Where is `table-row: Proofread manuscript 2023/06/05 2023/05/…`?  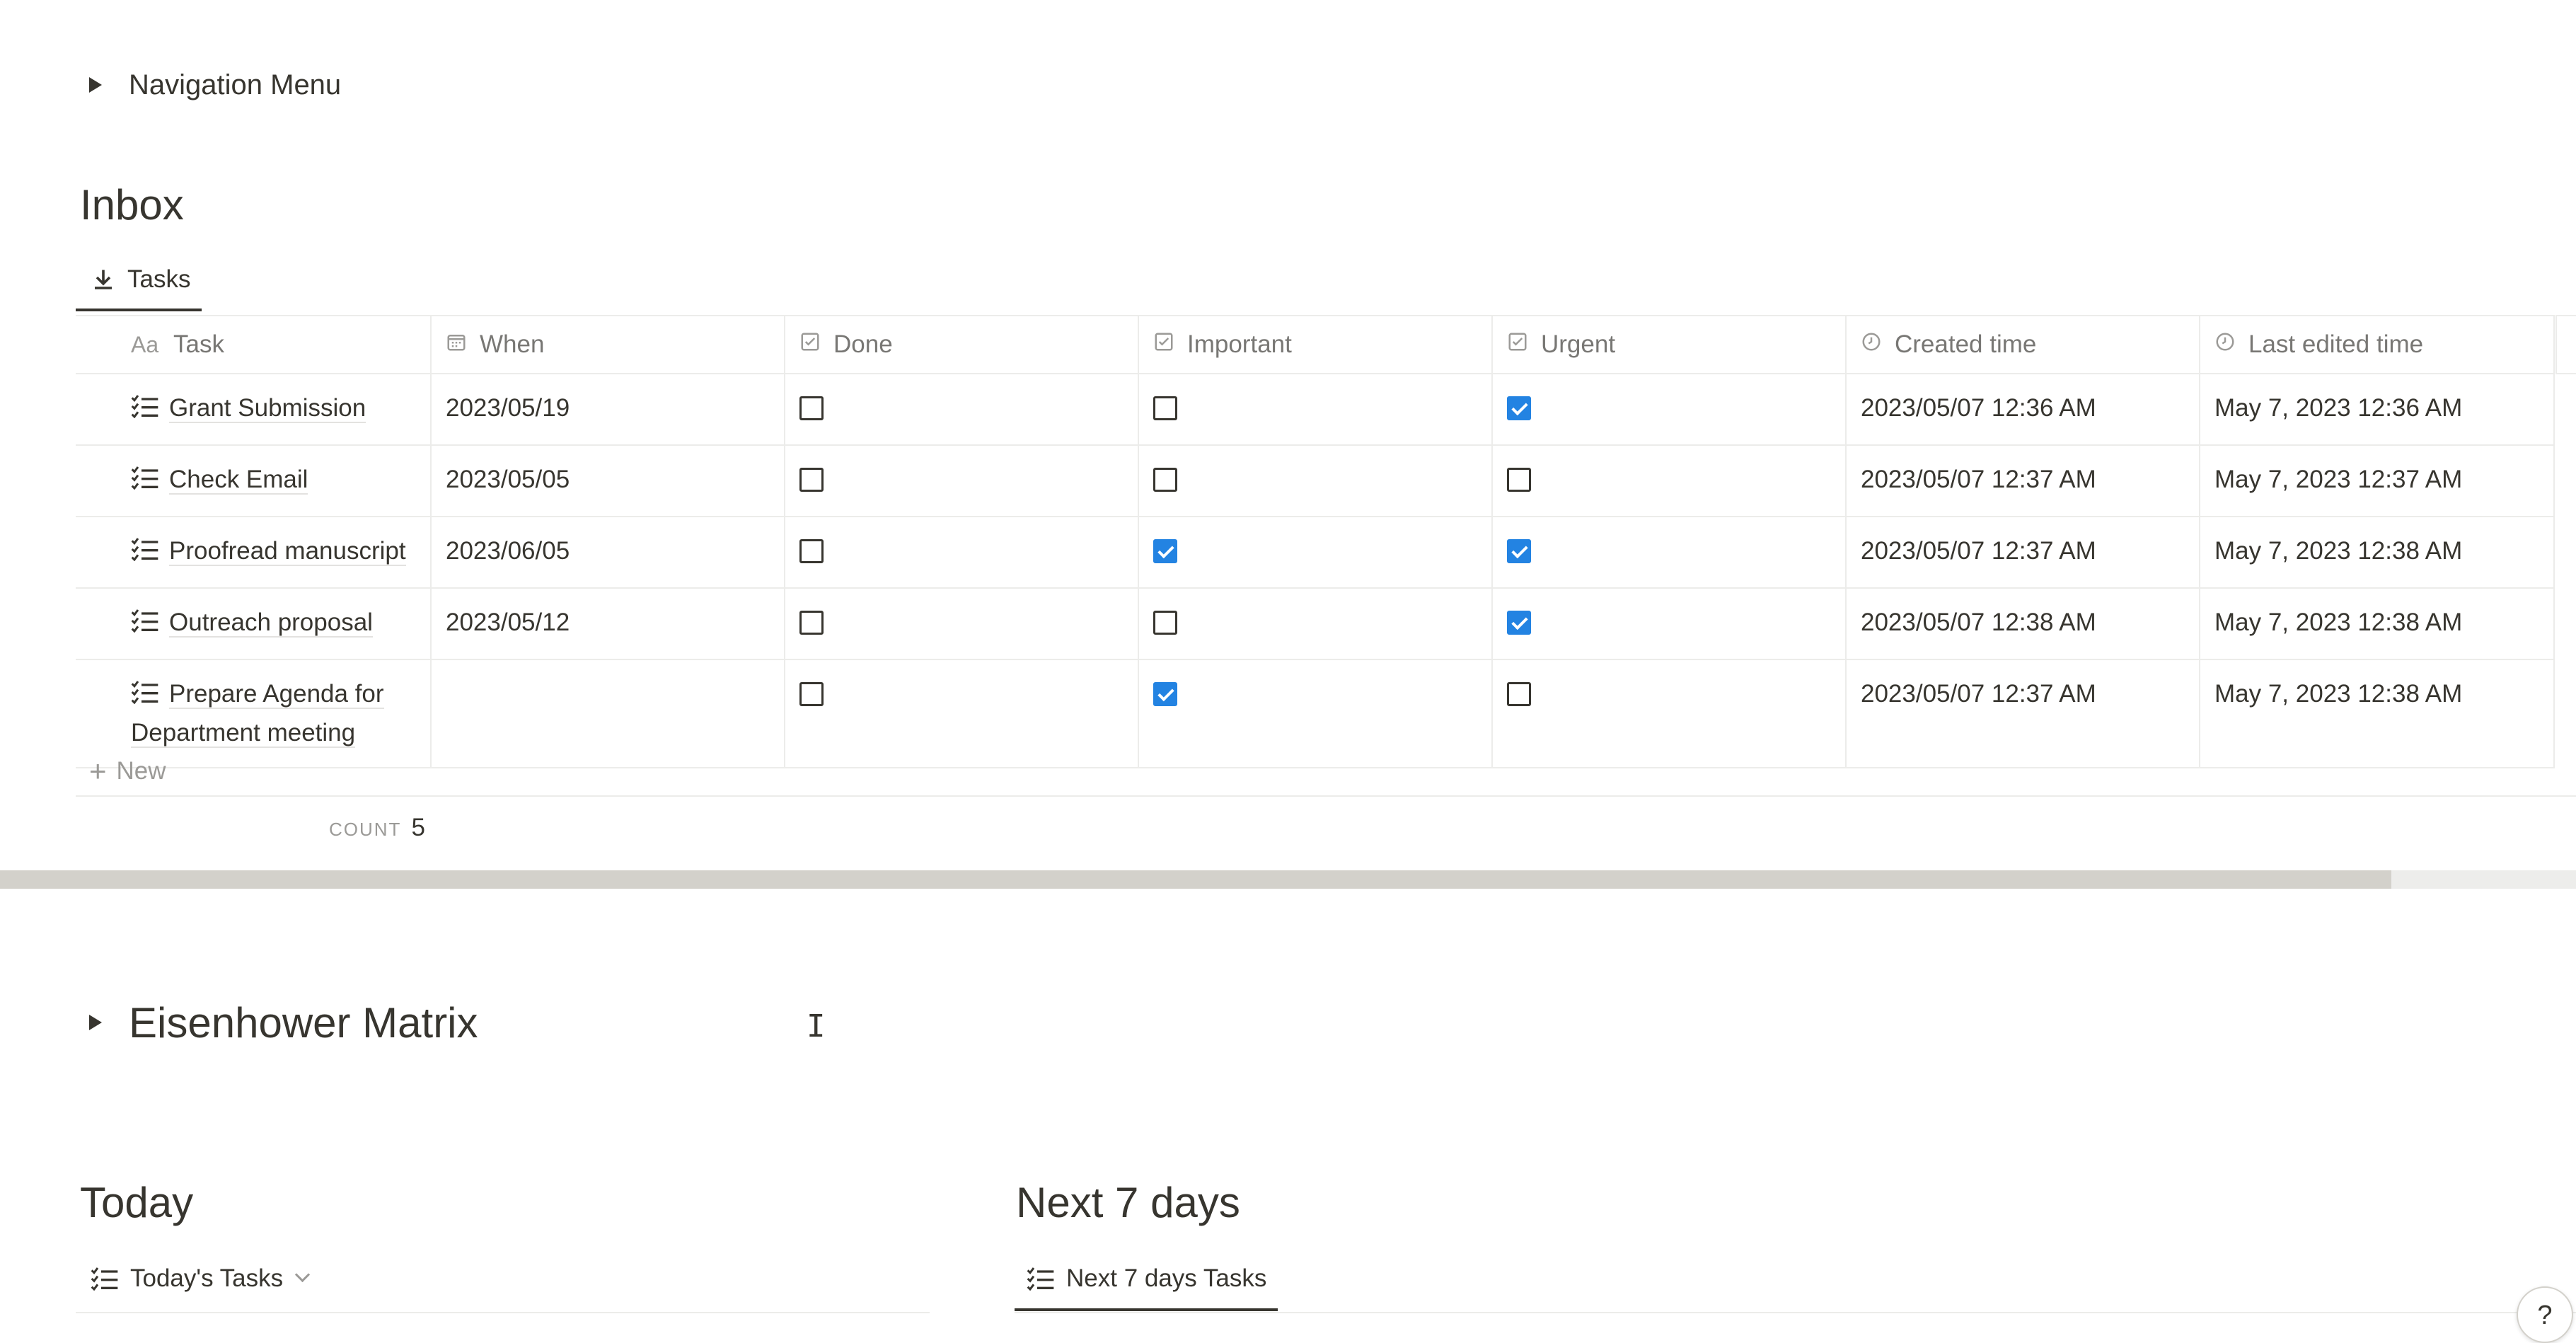
table-row: Proofread manuscript 2023/06/05 2023/05/… is located at coordinates (1315, 553).